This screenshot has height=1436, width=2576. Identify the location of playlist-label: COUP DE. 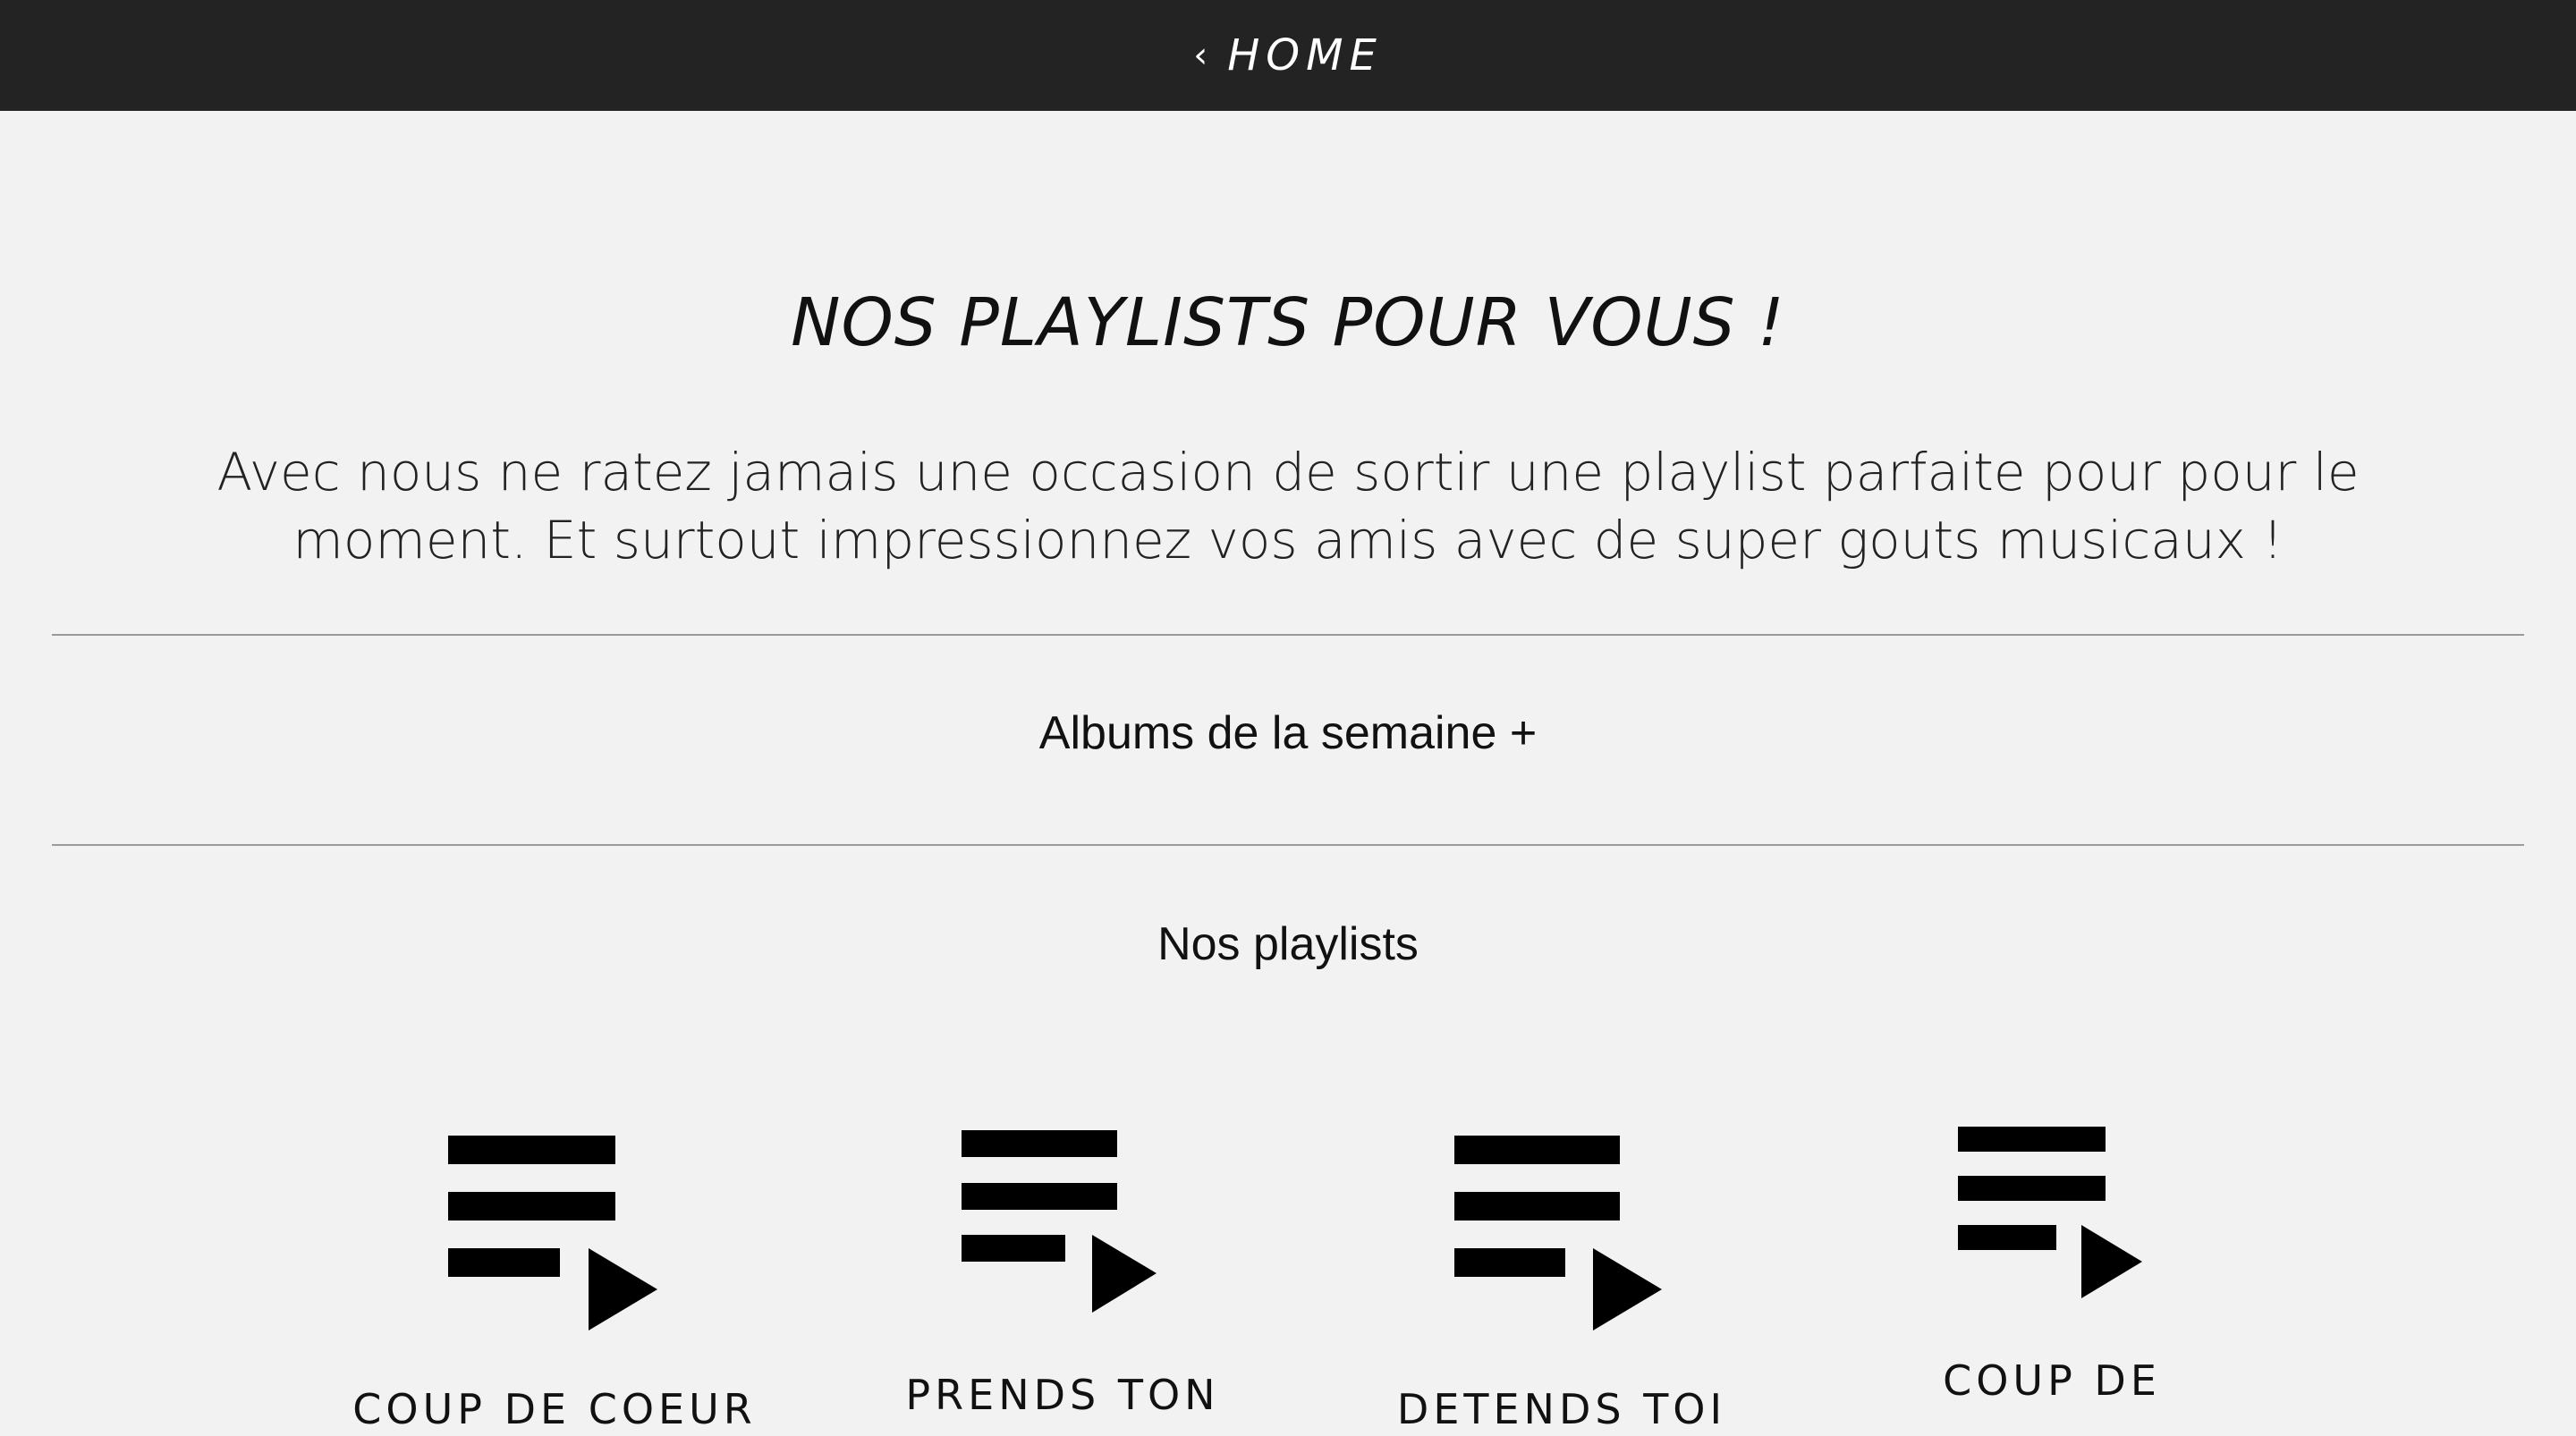
(2052, 1380).